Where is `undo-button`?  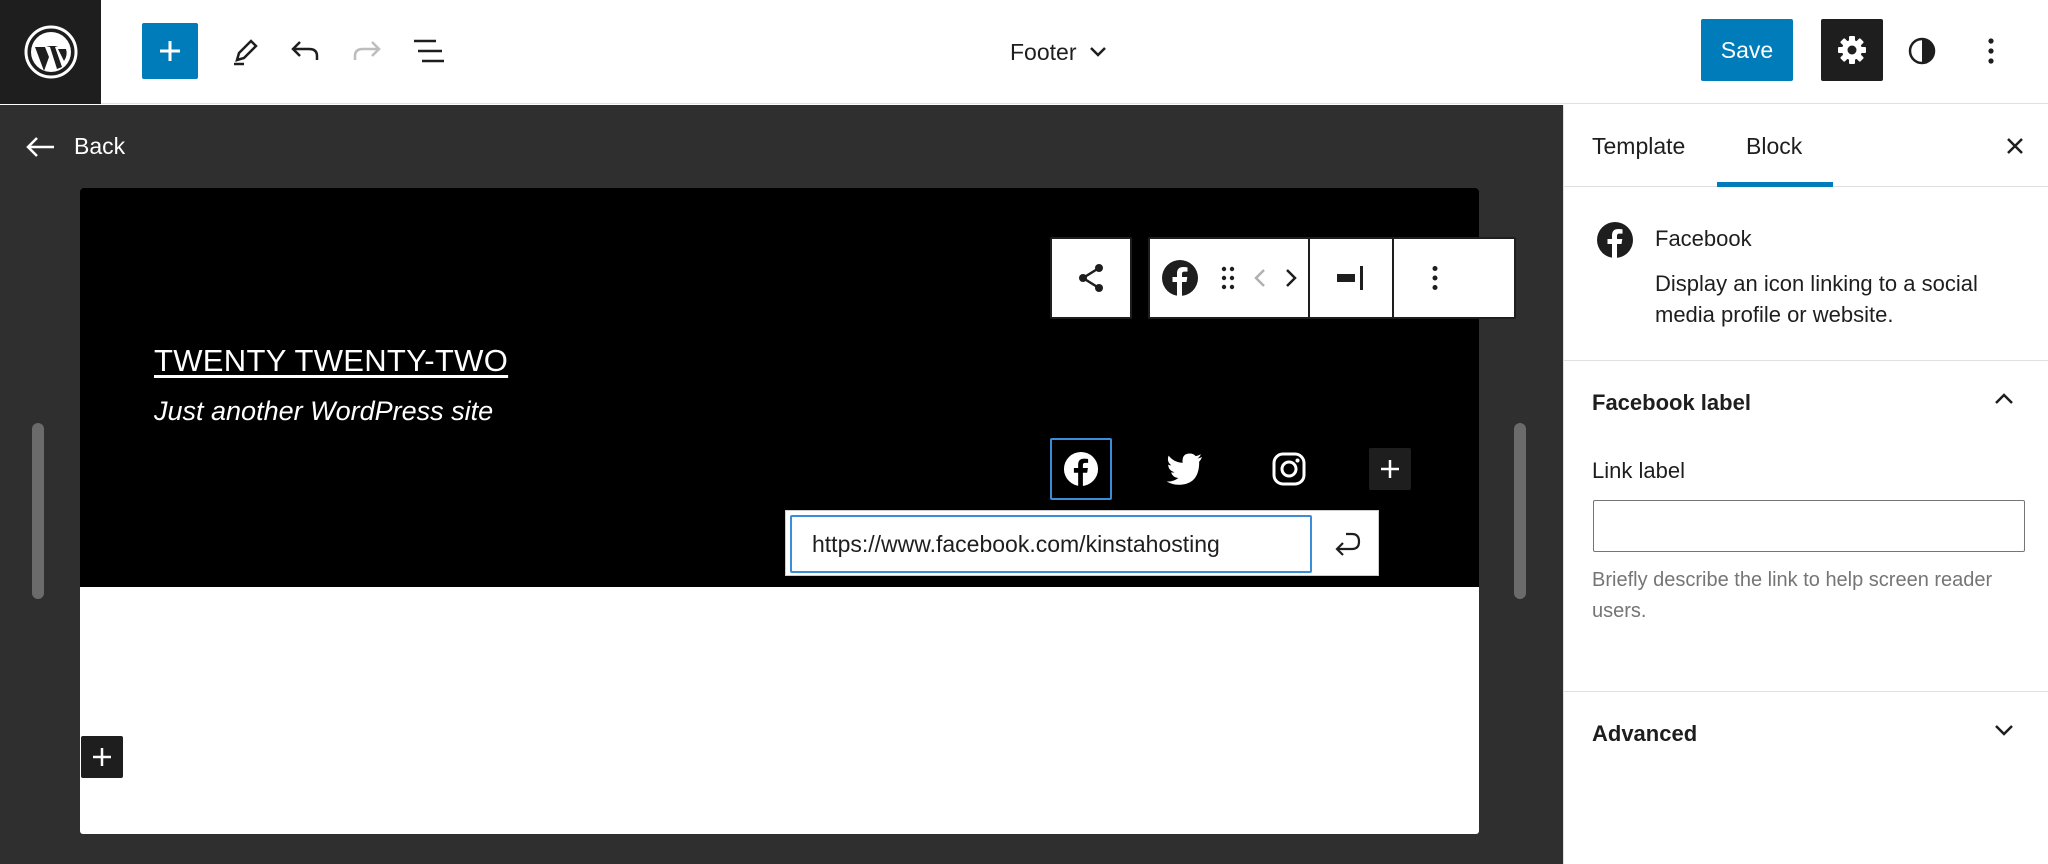
undo-button is located at coordinates (305, 51).